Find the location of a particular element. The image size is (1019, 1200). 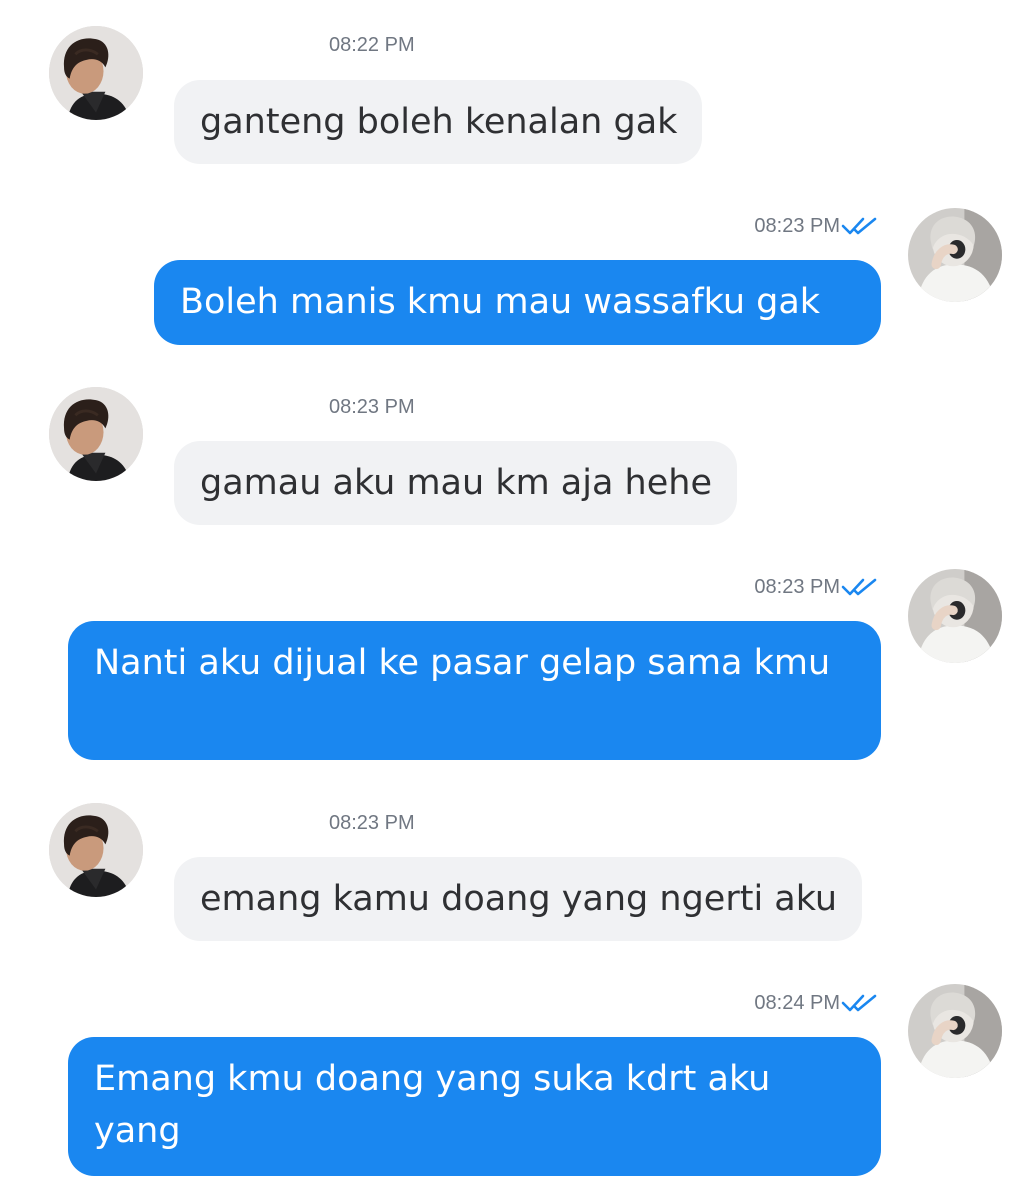

outgoing-message-bubble: Nanti aku dijual ke pasar gelap sama kmu is located at coordinates (474, 690).